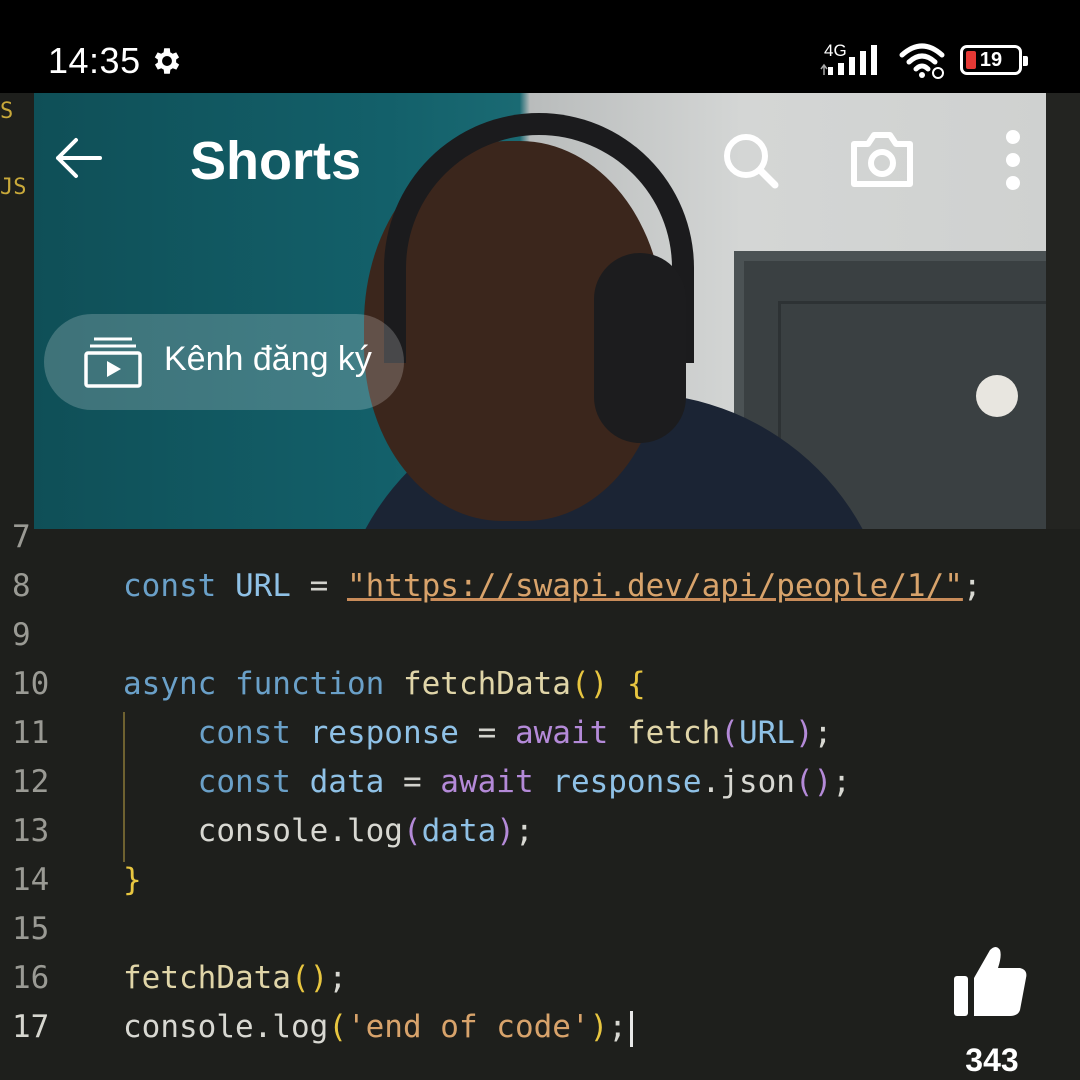 The image size is (1080, 1080). I want to click on line-number: 12, so click(31, 782).